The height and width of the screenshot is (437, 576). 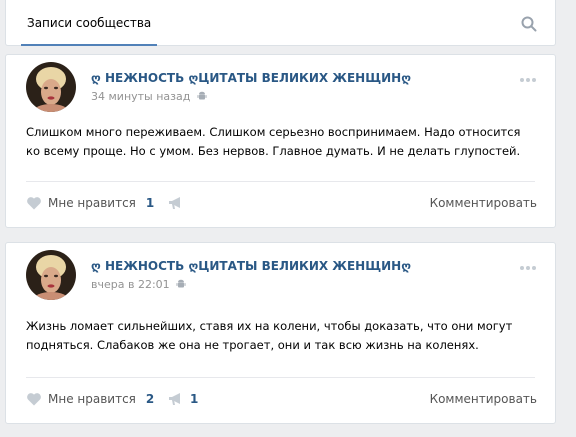 I want to click on tab-community-posts: Записи сообщества, so click(x=89, y=23).